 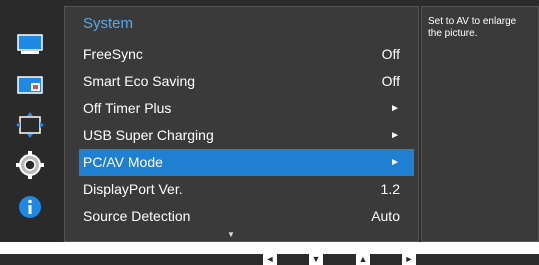 What do you see at coordinates (30, 45) in the screenshot?
I see `picture-icon` at bounding box center [30, 45].